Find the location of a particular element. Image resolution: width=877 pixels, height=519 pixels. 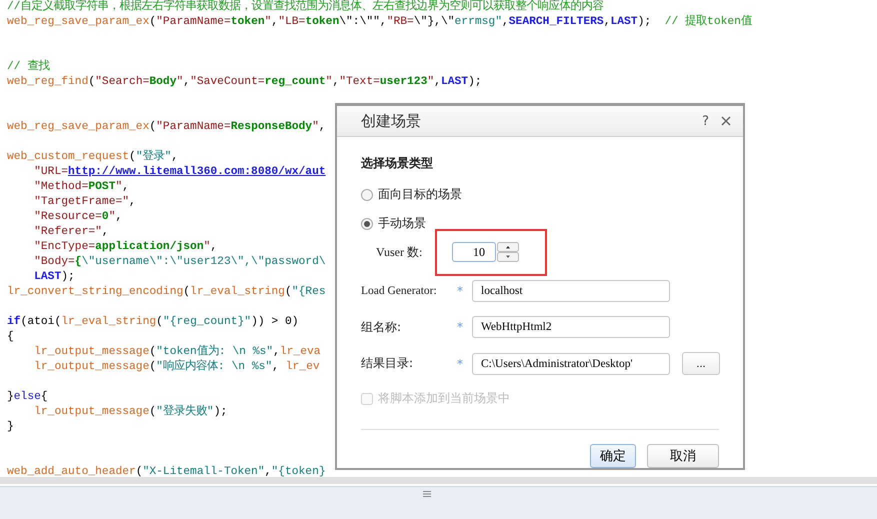

code-line: "Resource=0", is located at coordinates (77, 217).